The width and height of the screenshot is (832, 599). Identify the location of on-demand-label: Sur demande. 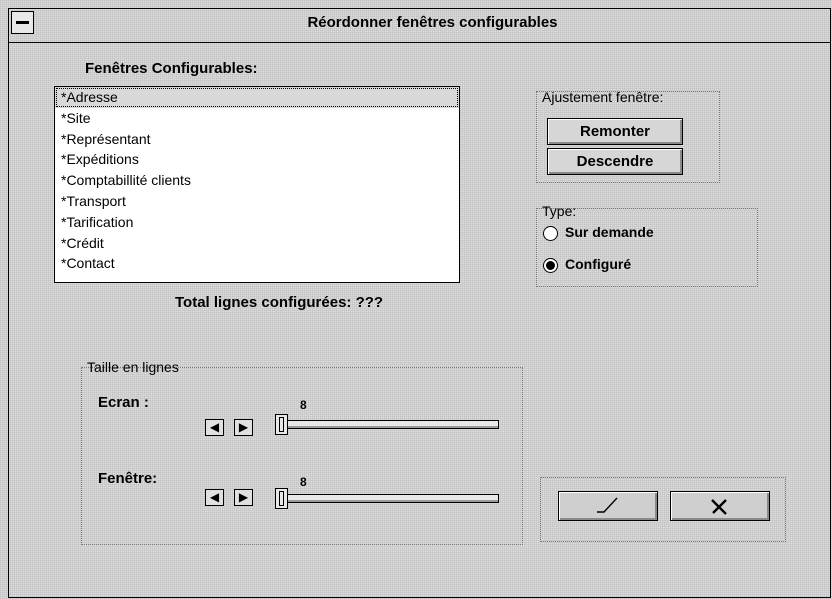
(609, 232).